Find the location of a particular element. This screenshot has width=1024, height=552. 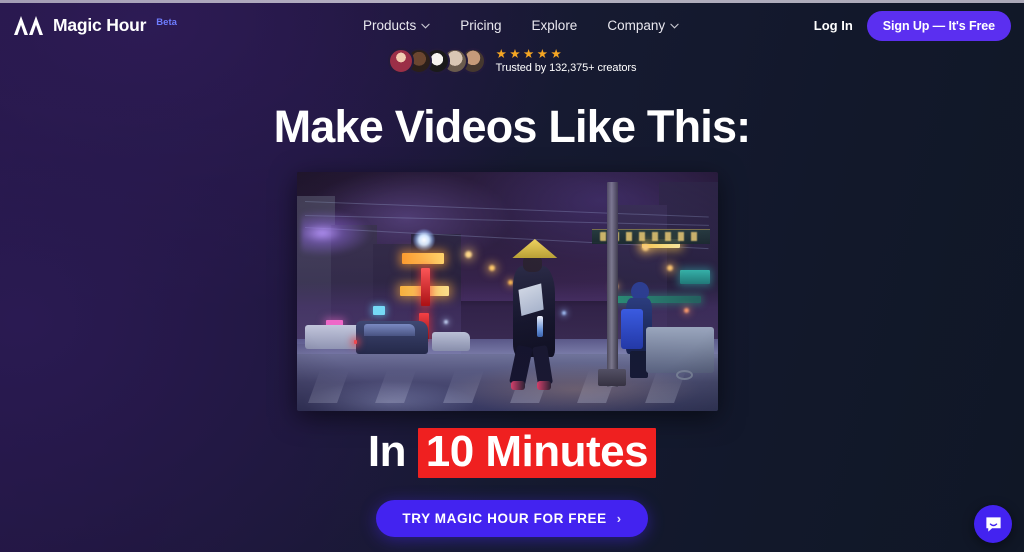

cta-container: TRY MAGIC HOUR FOR FREE › is located at coordinates (512, 518).